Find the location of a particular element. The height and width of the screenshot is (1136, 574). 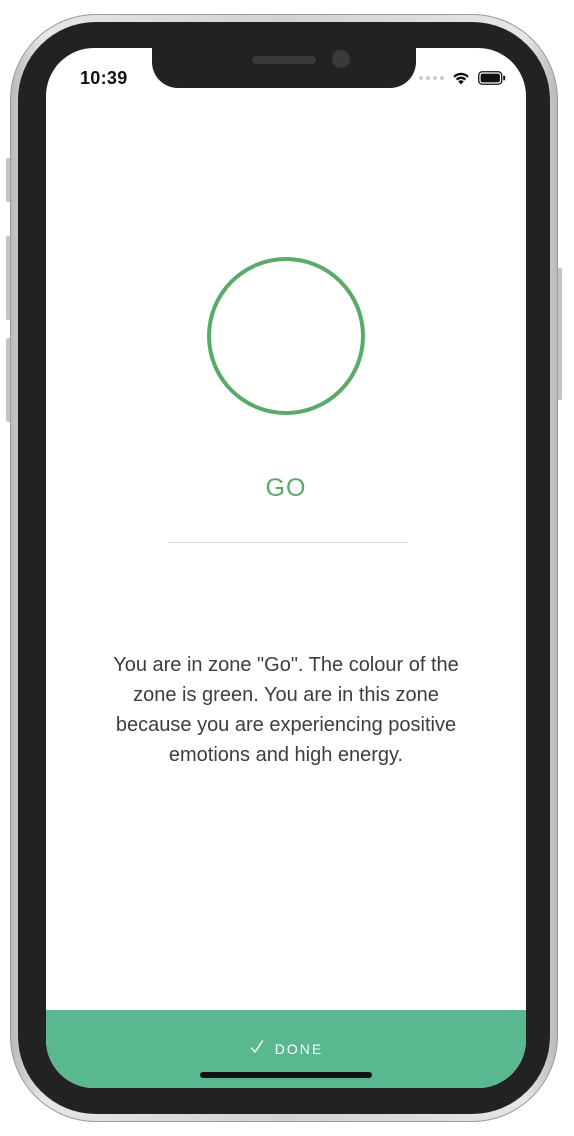

battery-icon is located at coordinates (492, 78).